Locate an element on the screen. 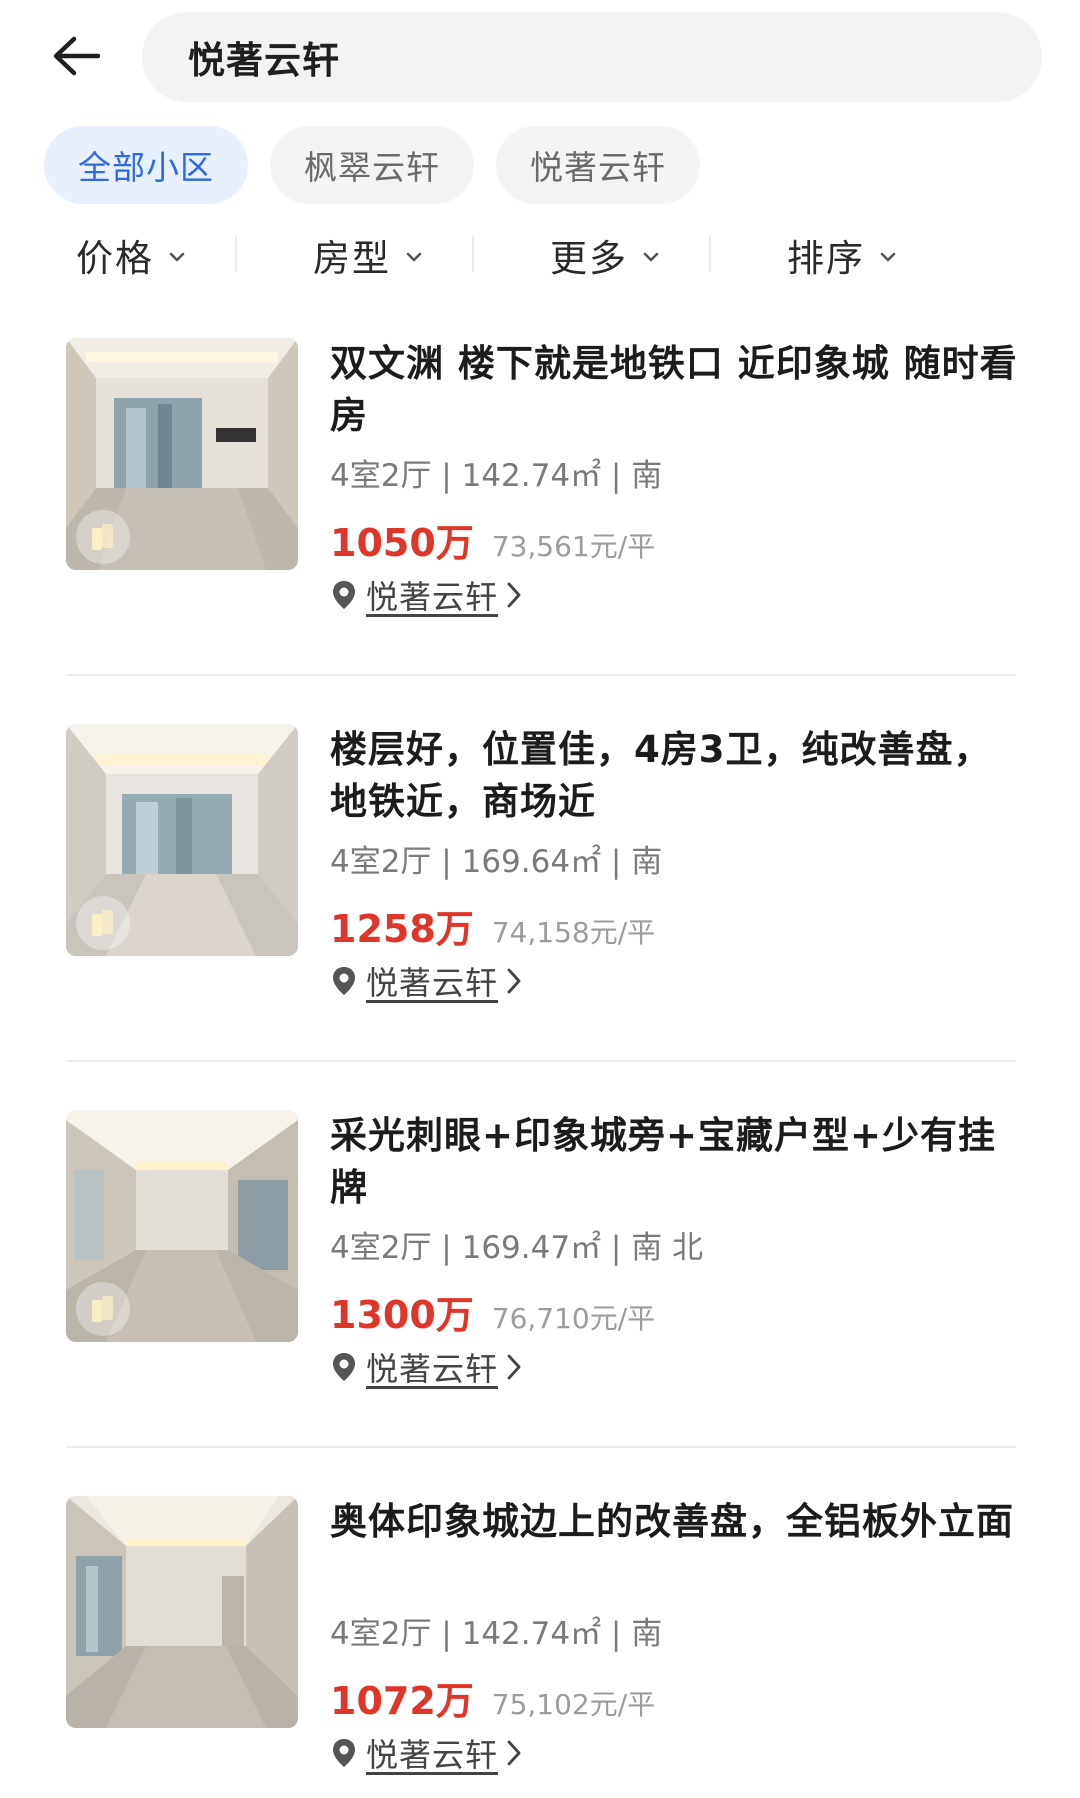 The width and height of the screenshot is (1080, 1798). search-query-text: 悦著云轩 is located at coordinates (264, 60).